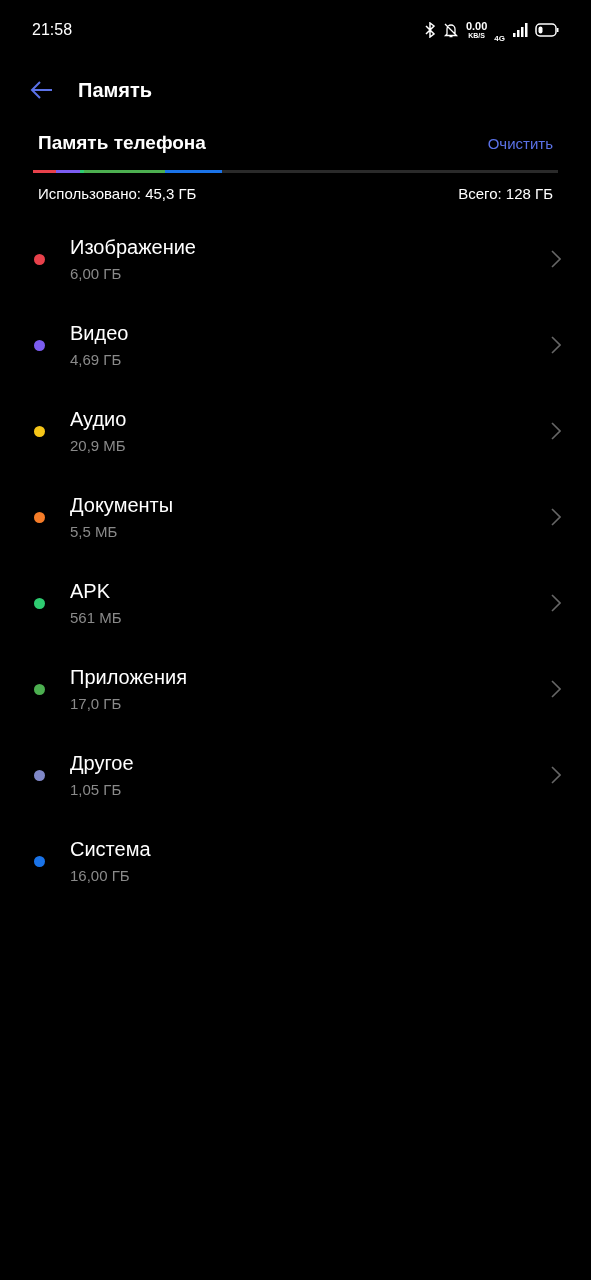  Describe the element at coordinates (499, 38) in the screenshot. I see `network-type: 4G` at that location.